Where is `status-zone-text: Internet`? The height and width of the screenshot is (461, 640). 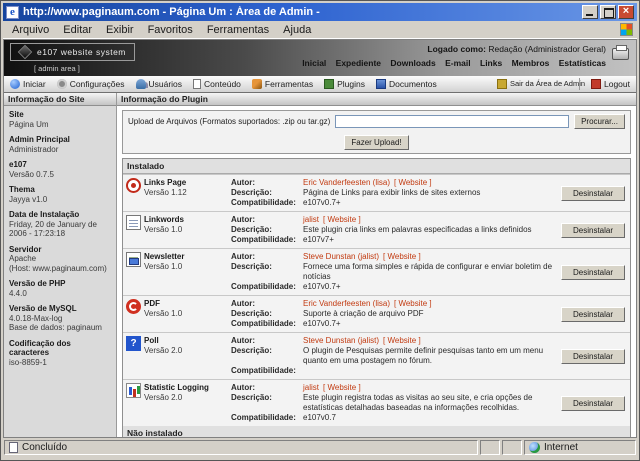
status-zone-text: Internet is located at coordinates (561, 447).